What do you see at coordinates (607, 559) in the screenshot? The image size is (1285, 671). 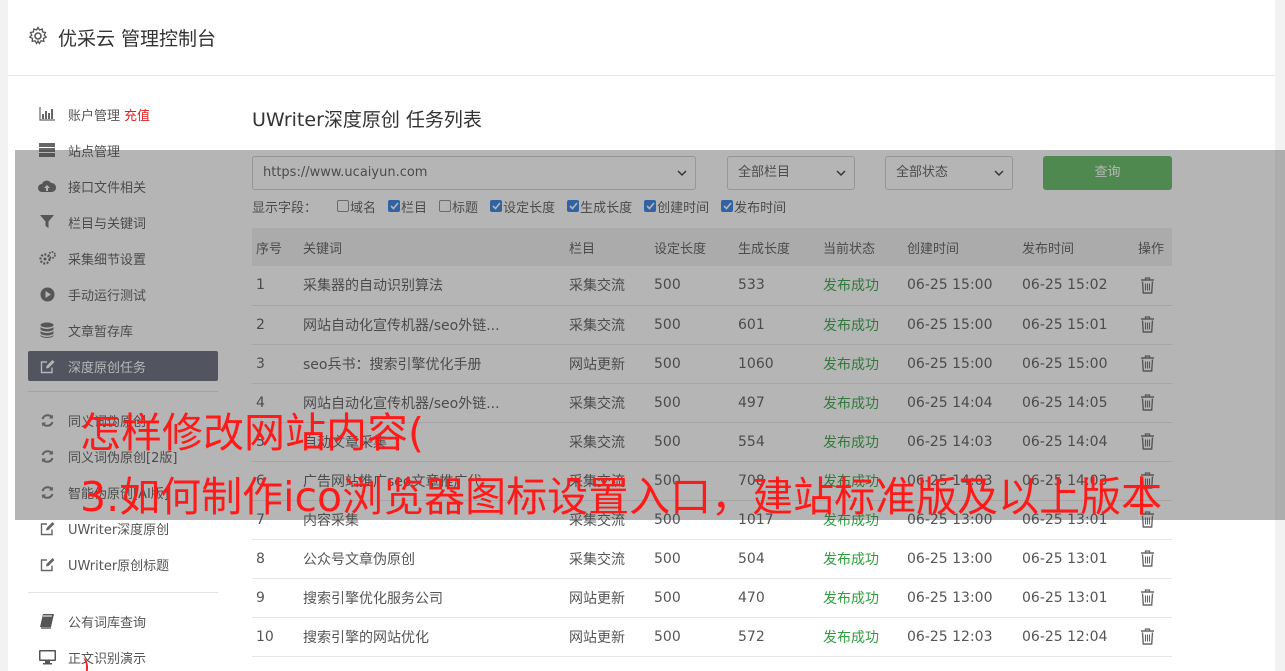 I see `table-cell: 采集交流` at bounding box center [607, 559].